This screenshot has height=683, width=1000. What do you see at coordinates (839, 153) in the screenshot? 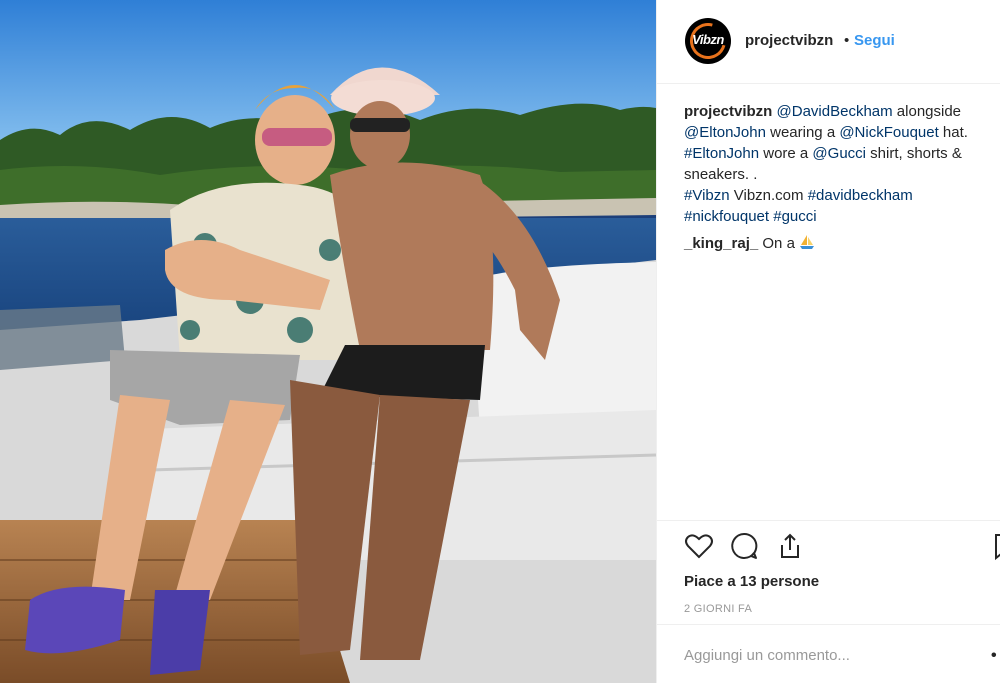
I see `caption-link: @Gucci` at bounding box center [839, 153].